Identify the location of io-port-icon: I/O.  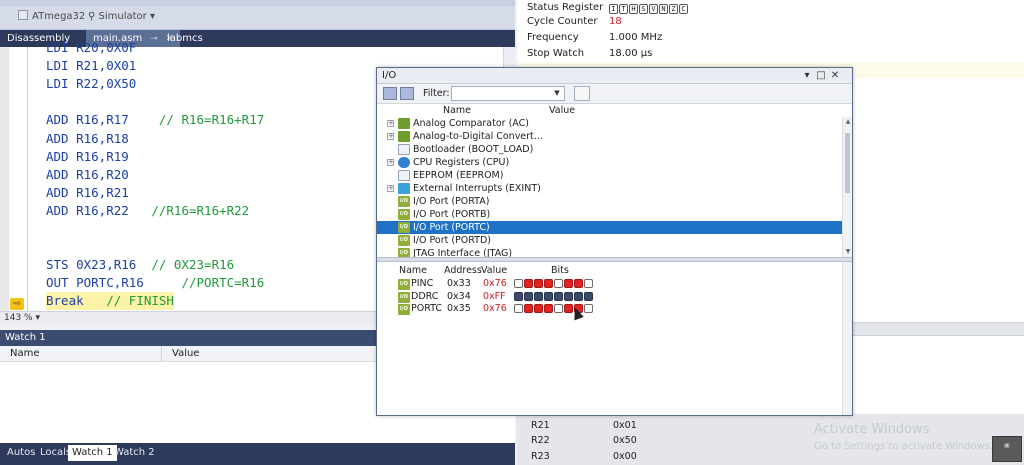
(404, 252).